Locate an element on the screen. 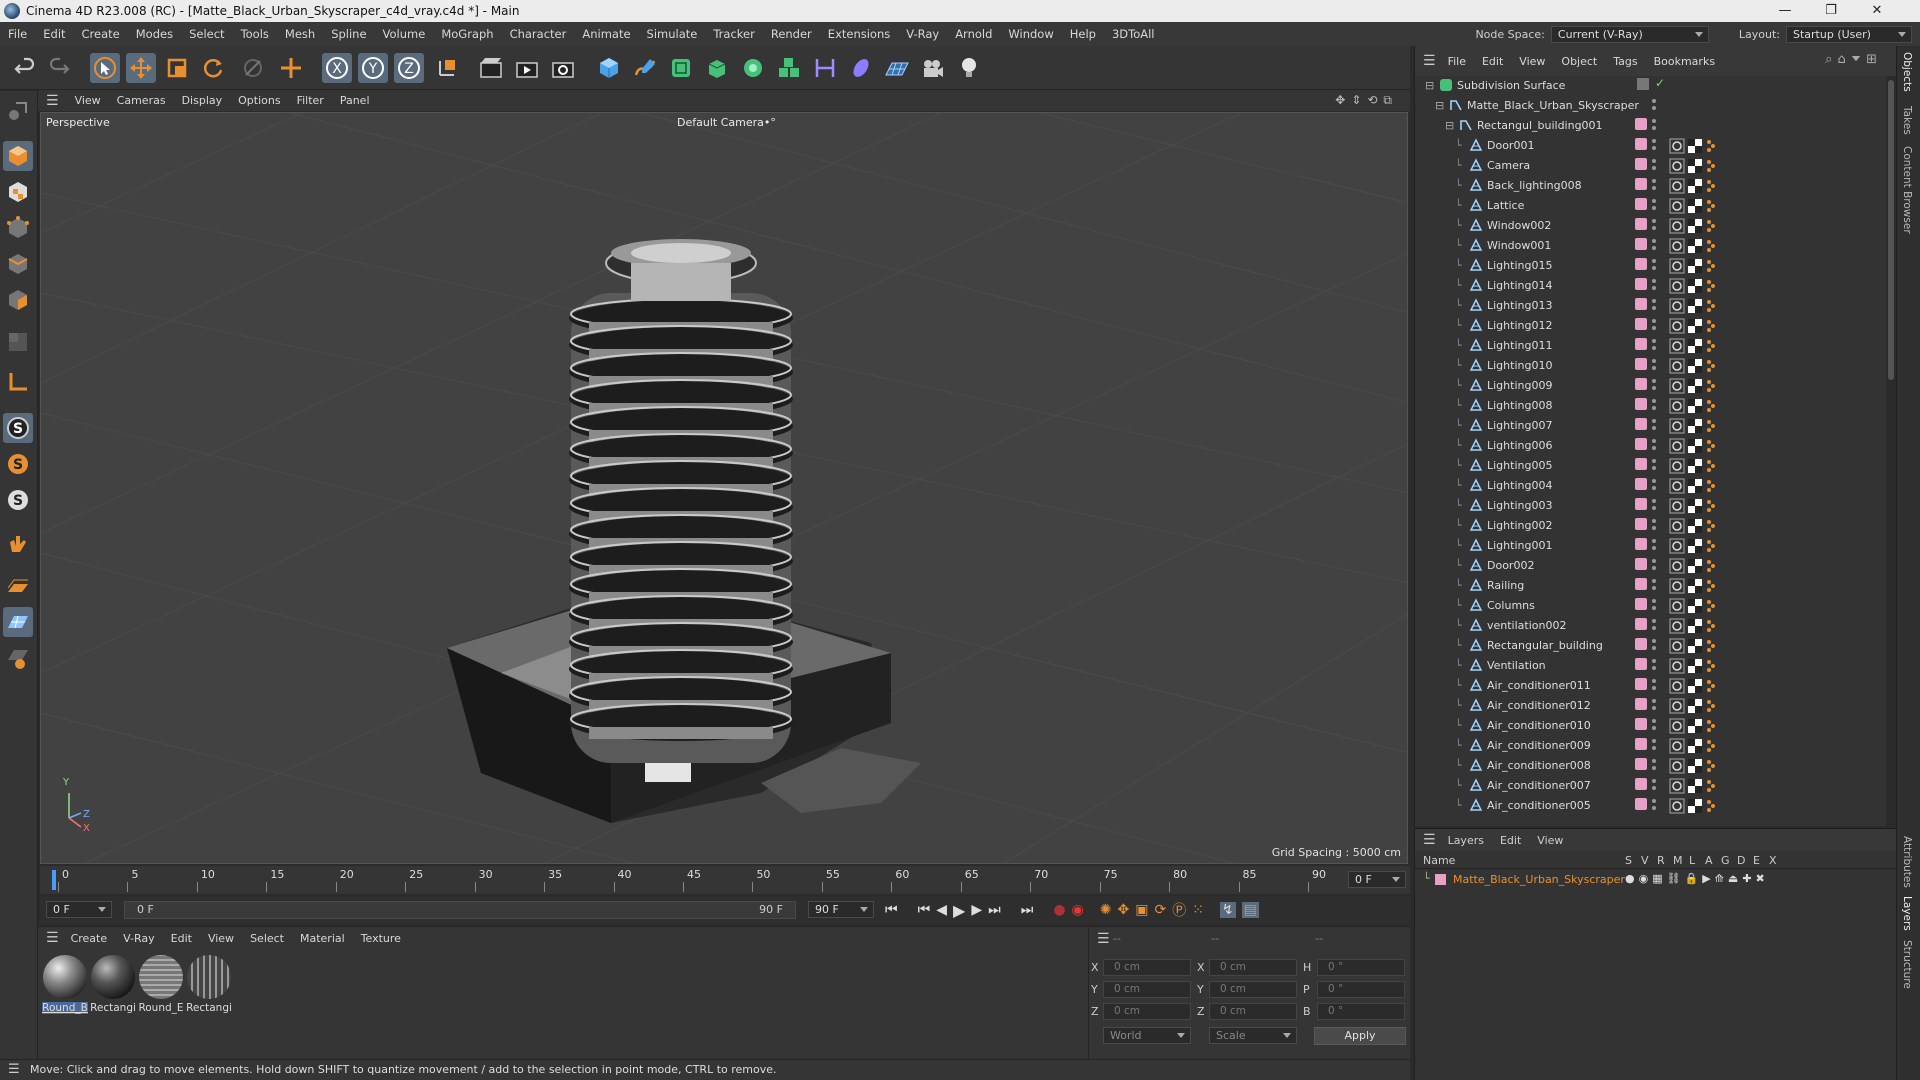  render-settings-button is located at coordinates (563, 68).